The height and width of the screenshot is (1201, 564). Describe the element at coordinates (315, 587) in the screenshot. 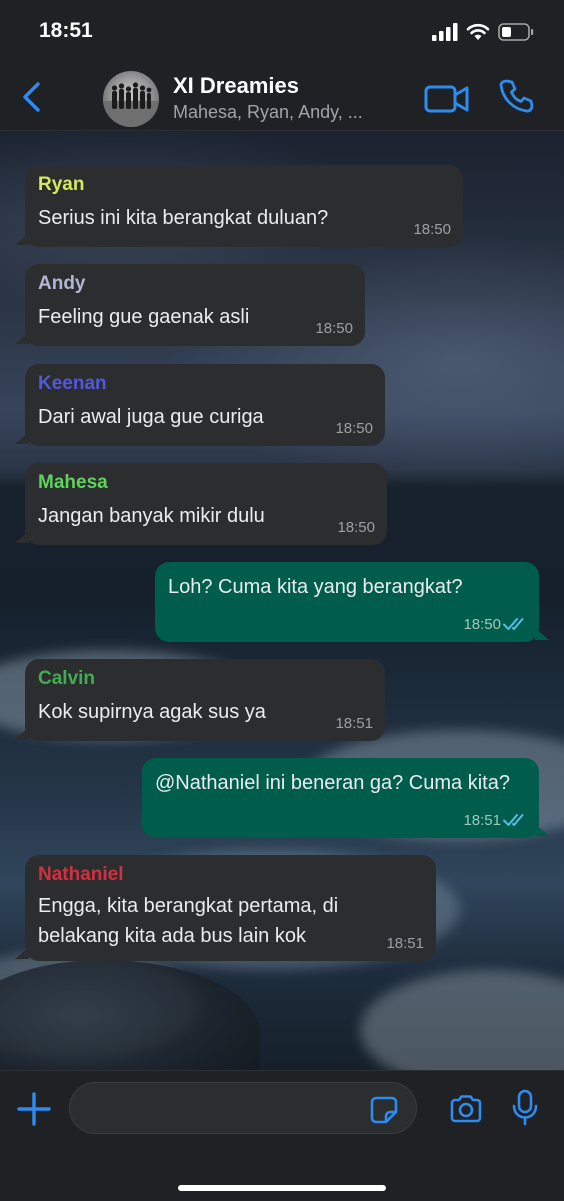

I see `message-text: Loh? Cuma kita yang berangkat?` at that location.